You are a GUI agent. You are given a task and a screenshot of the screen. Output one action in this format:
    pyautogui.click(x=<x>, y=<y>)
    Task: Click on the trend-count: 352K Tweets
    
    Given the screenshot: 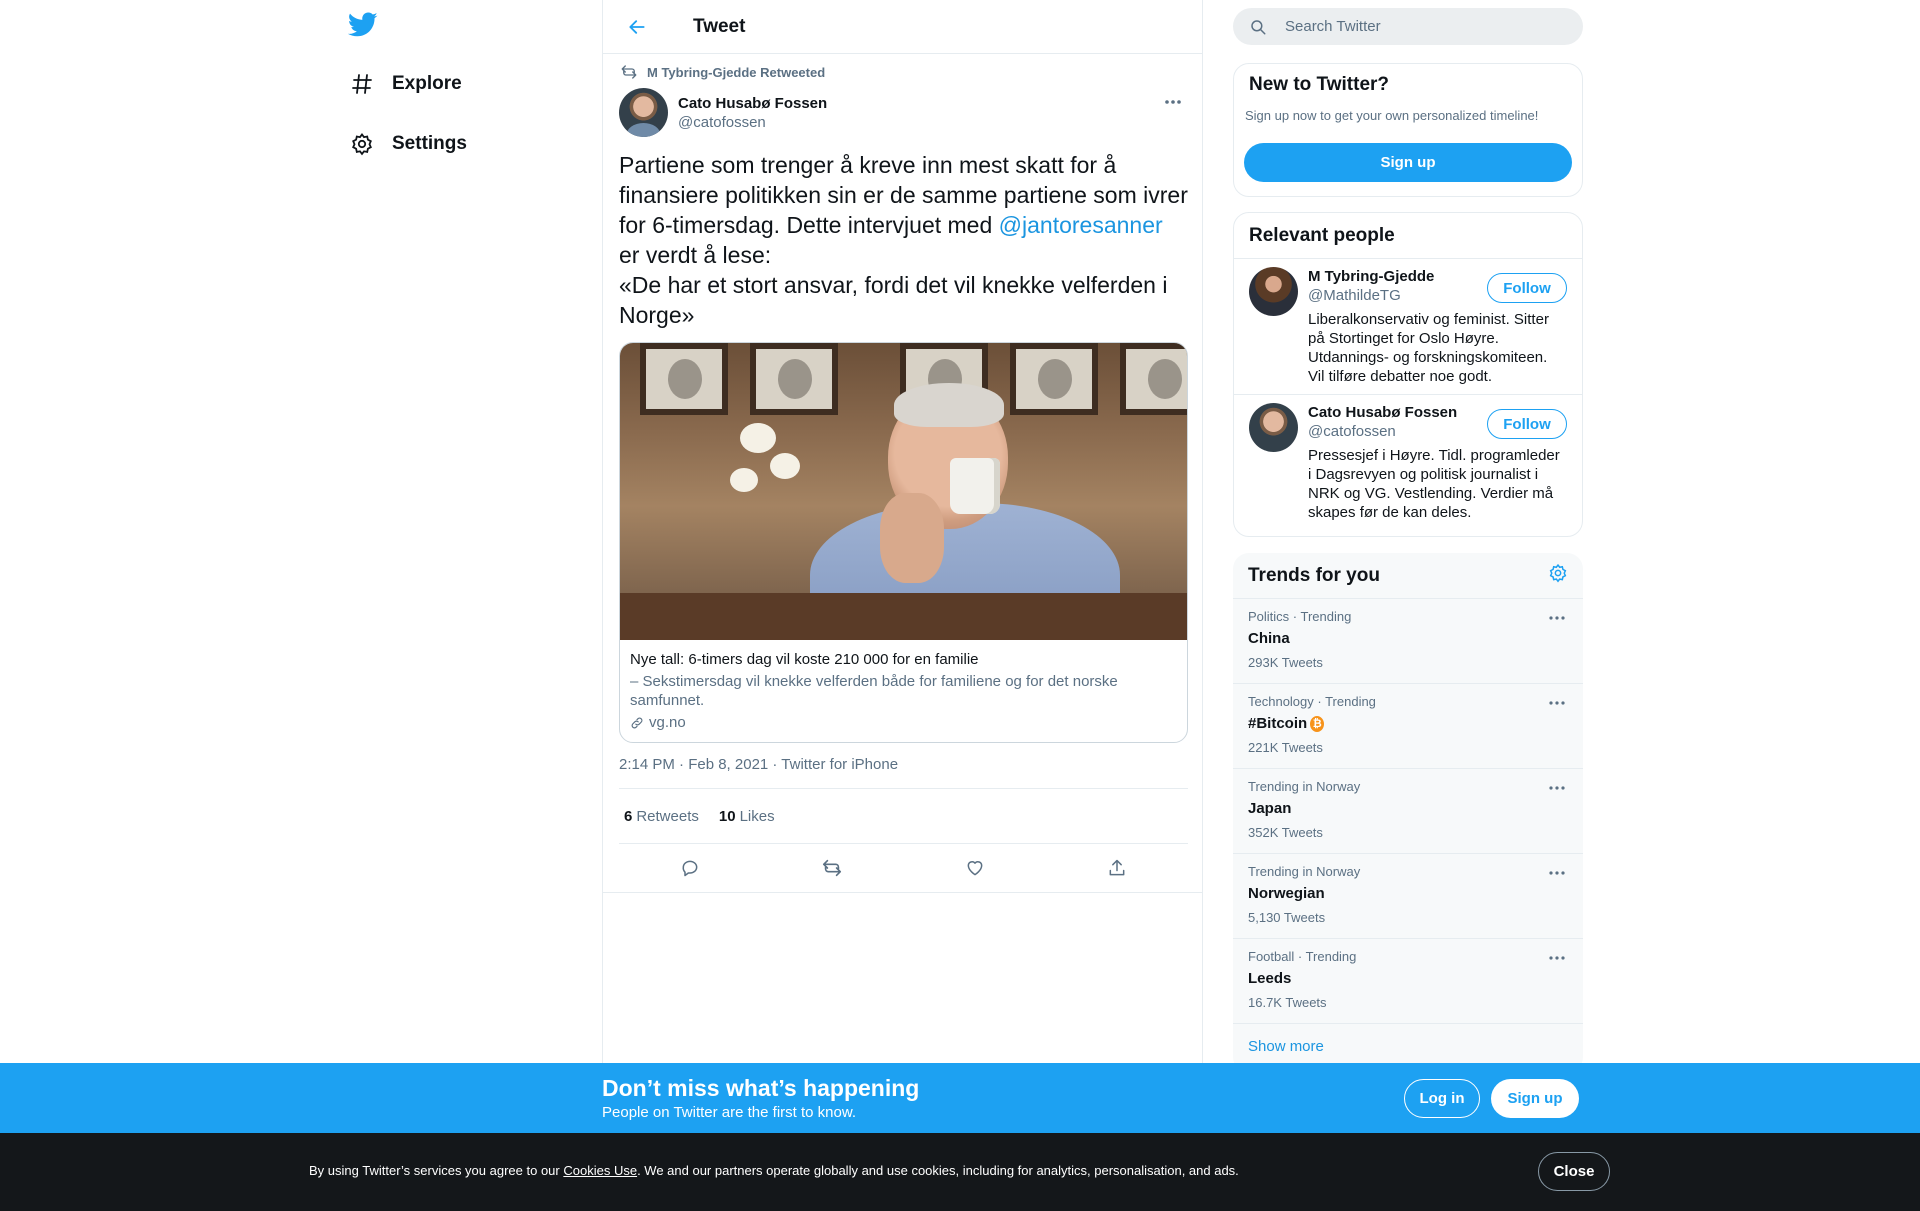 What is the action you would take?
    pyautogui.click(x=1285, y=832)
    